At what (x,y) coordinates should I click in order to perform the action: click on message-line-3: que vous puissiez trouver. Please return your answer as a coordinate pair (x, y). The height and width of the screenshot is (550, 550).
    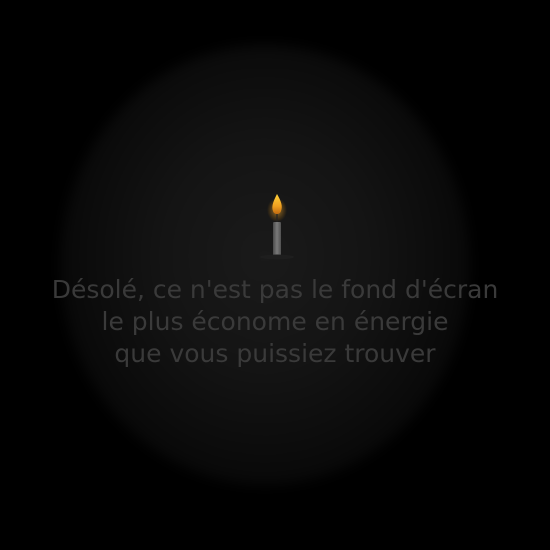
    Looking at the image, I should click on (275, 353).